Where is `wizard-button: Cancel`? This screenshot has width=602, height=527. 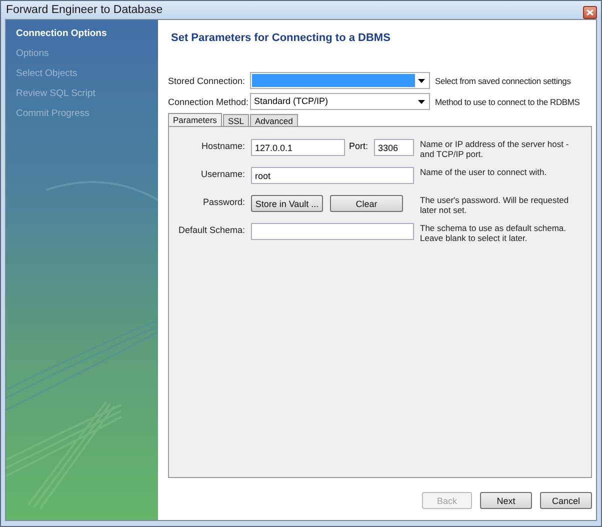 wizard-button: Cancel is located at coordinates (566, 500).